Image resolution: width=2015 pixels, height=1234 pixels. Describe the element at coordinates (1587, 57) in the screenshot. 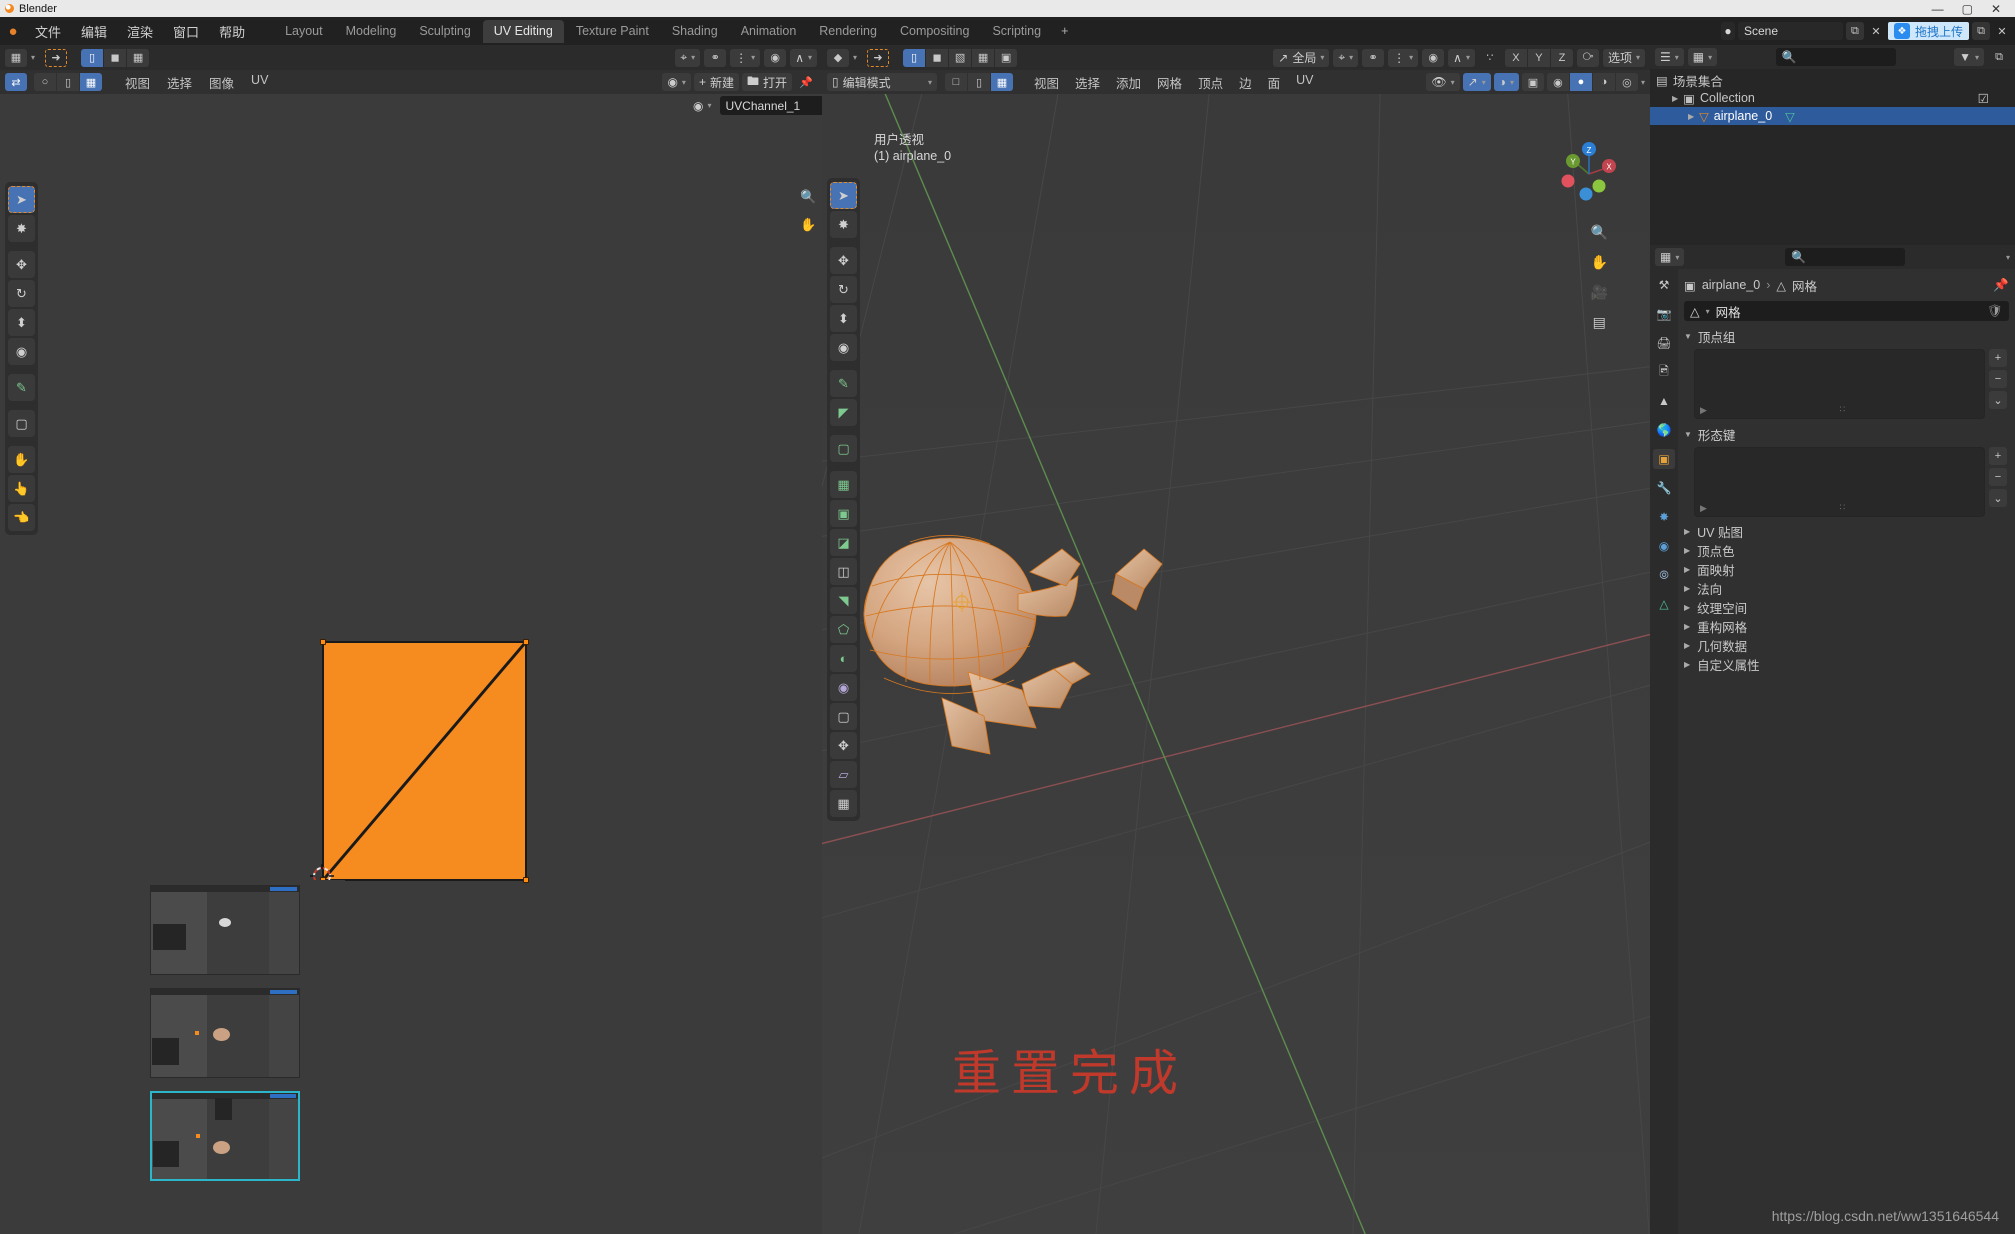

I see `topology-mirror-icon: ⧂` at that location.